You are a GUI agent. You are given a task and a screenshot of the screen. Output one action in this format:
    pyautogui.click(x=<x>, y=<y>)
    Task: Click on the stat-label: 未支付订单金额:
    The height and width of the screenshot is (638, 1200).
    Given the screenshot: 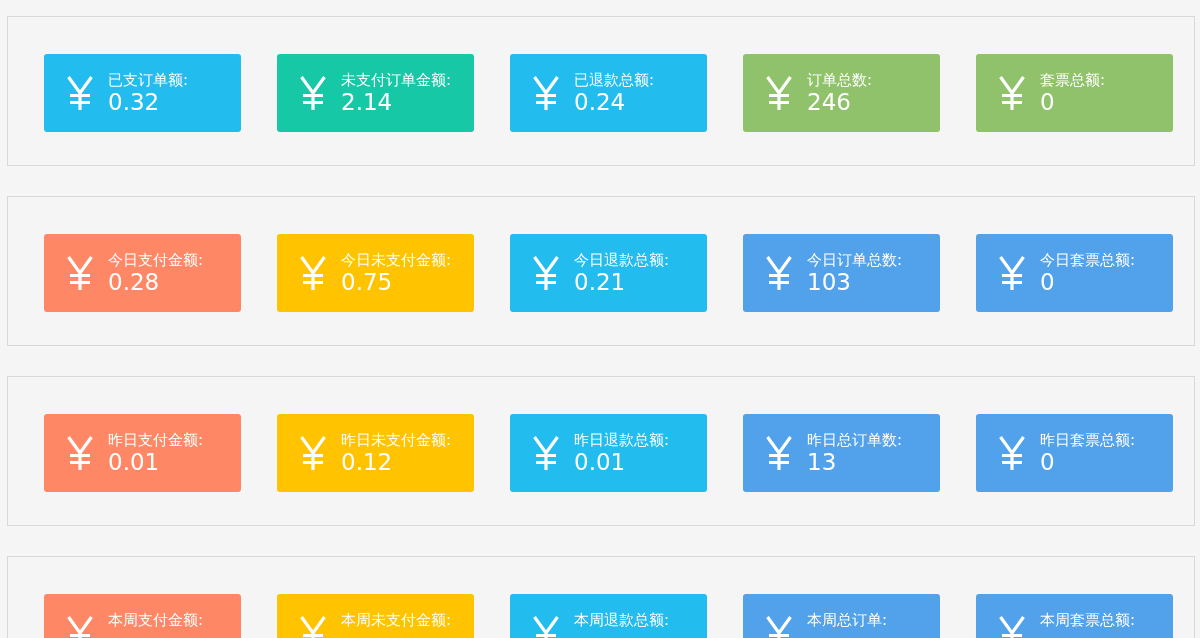 What is the action you would take?
    pyautogui.click(x=396, y=79)
    